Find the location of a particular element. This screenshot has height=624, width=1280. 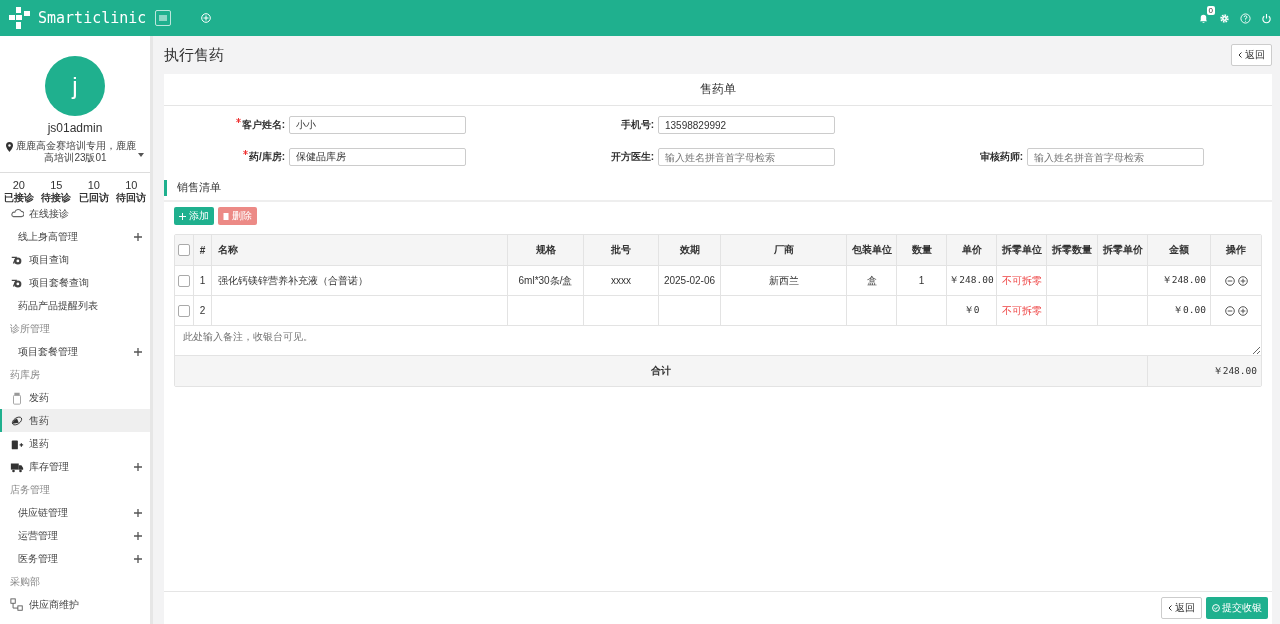

plus-icon is located at coordinates (182, 216).